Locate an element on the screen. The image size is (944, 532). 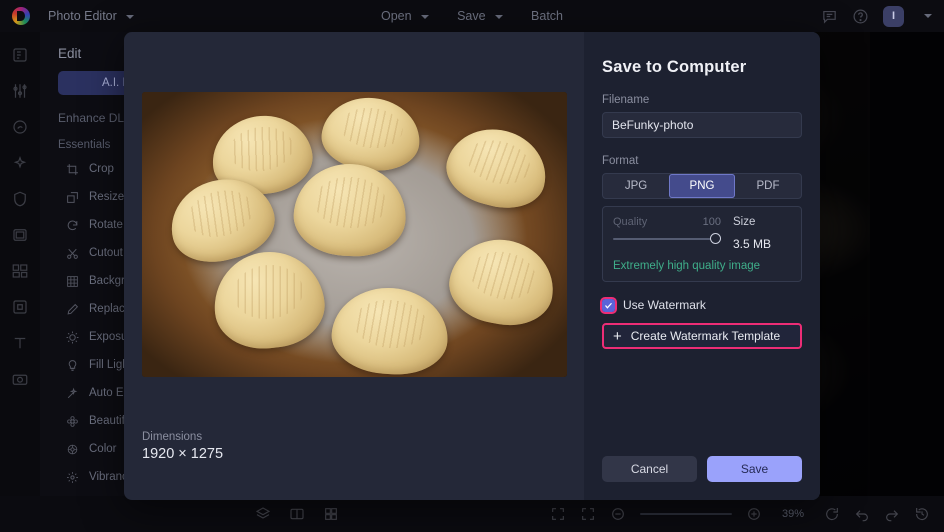
bottom-right-tools: 39% is located at coordinates (740, 514).